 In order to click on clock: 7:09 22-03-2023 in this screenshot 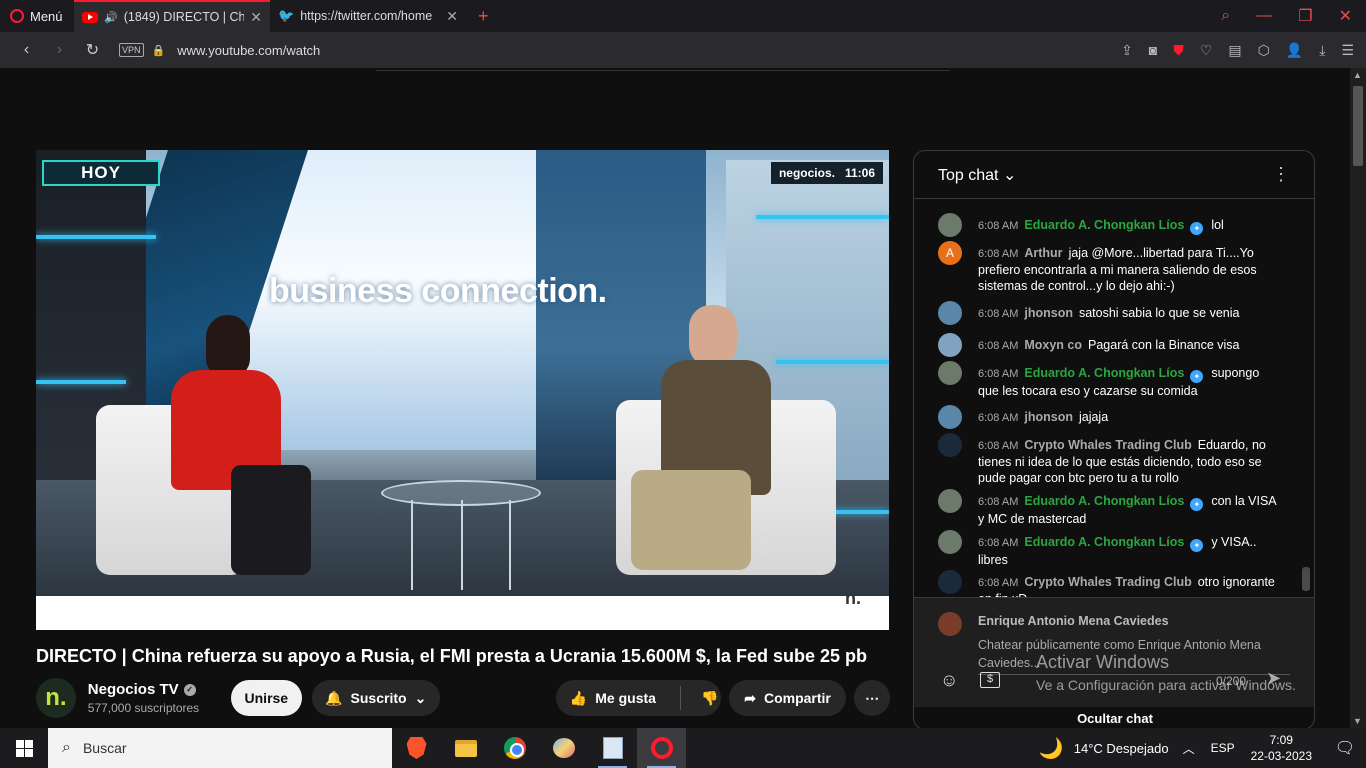, I will do `click(1281, 748)`.